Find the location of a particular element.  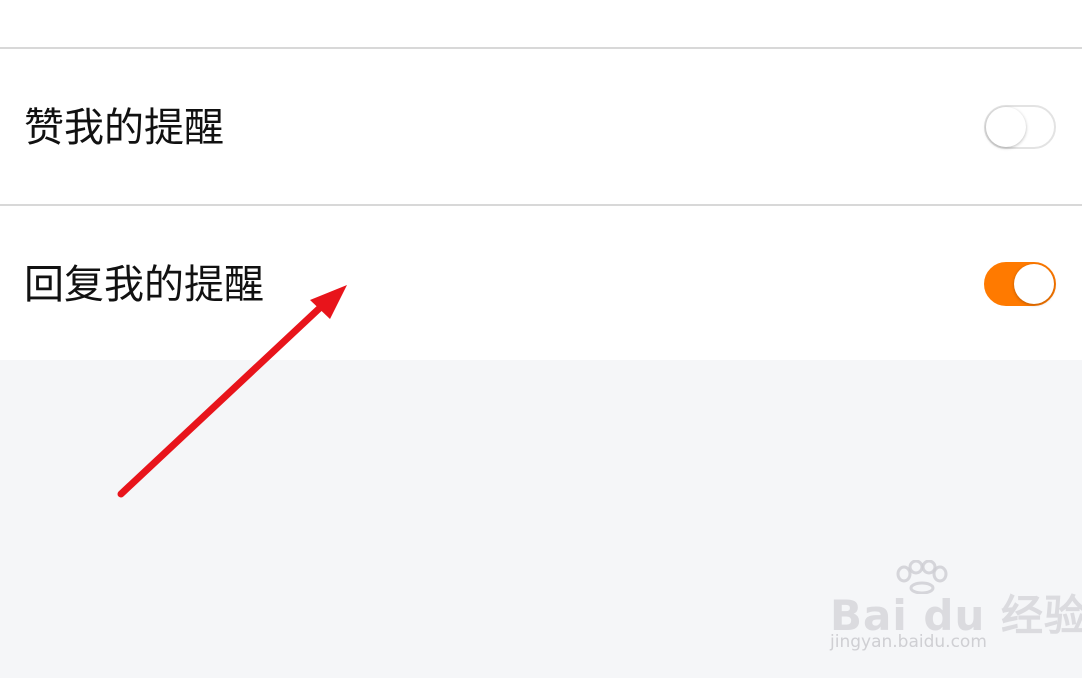

reply-reminder-toggle is located at coordinates (1020, 284).